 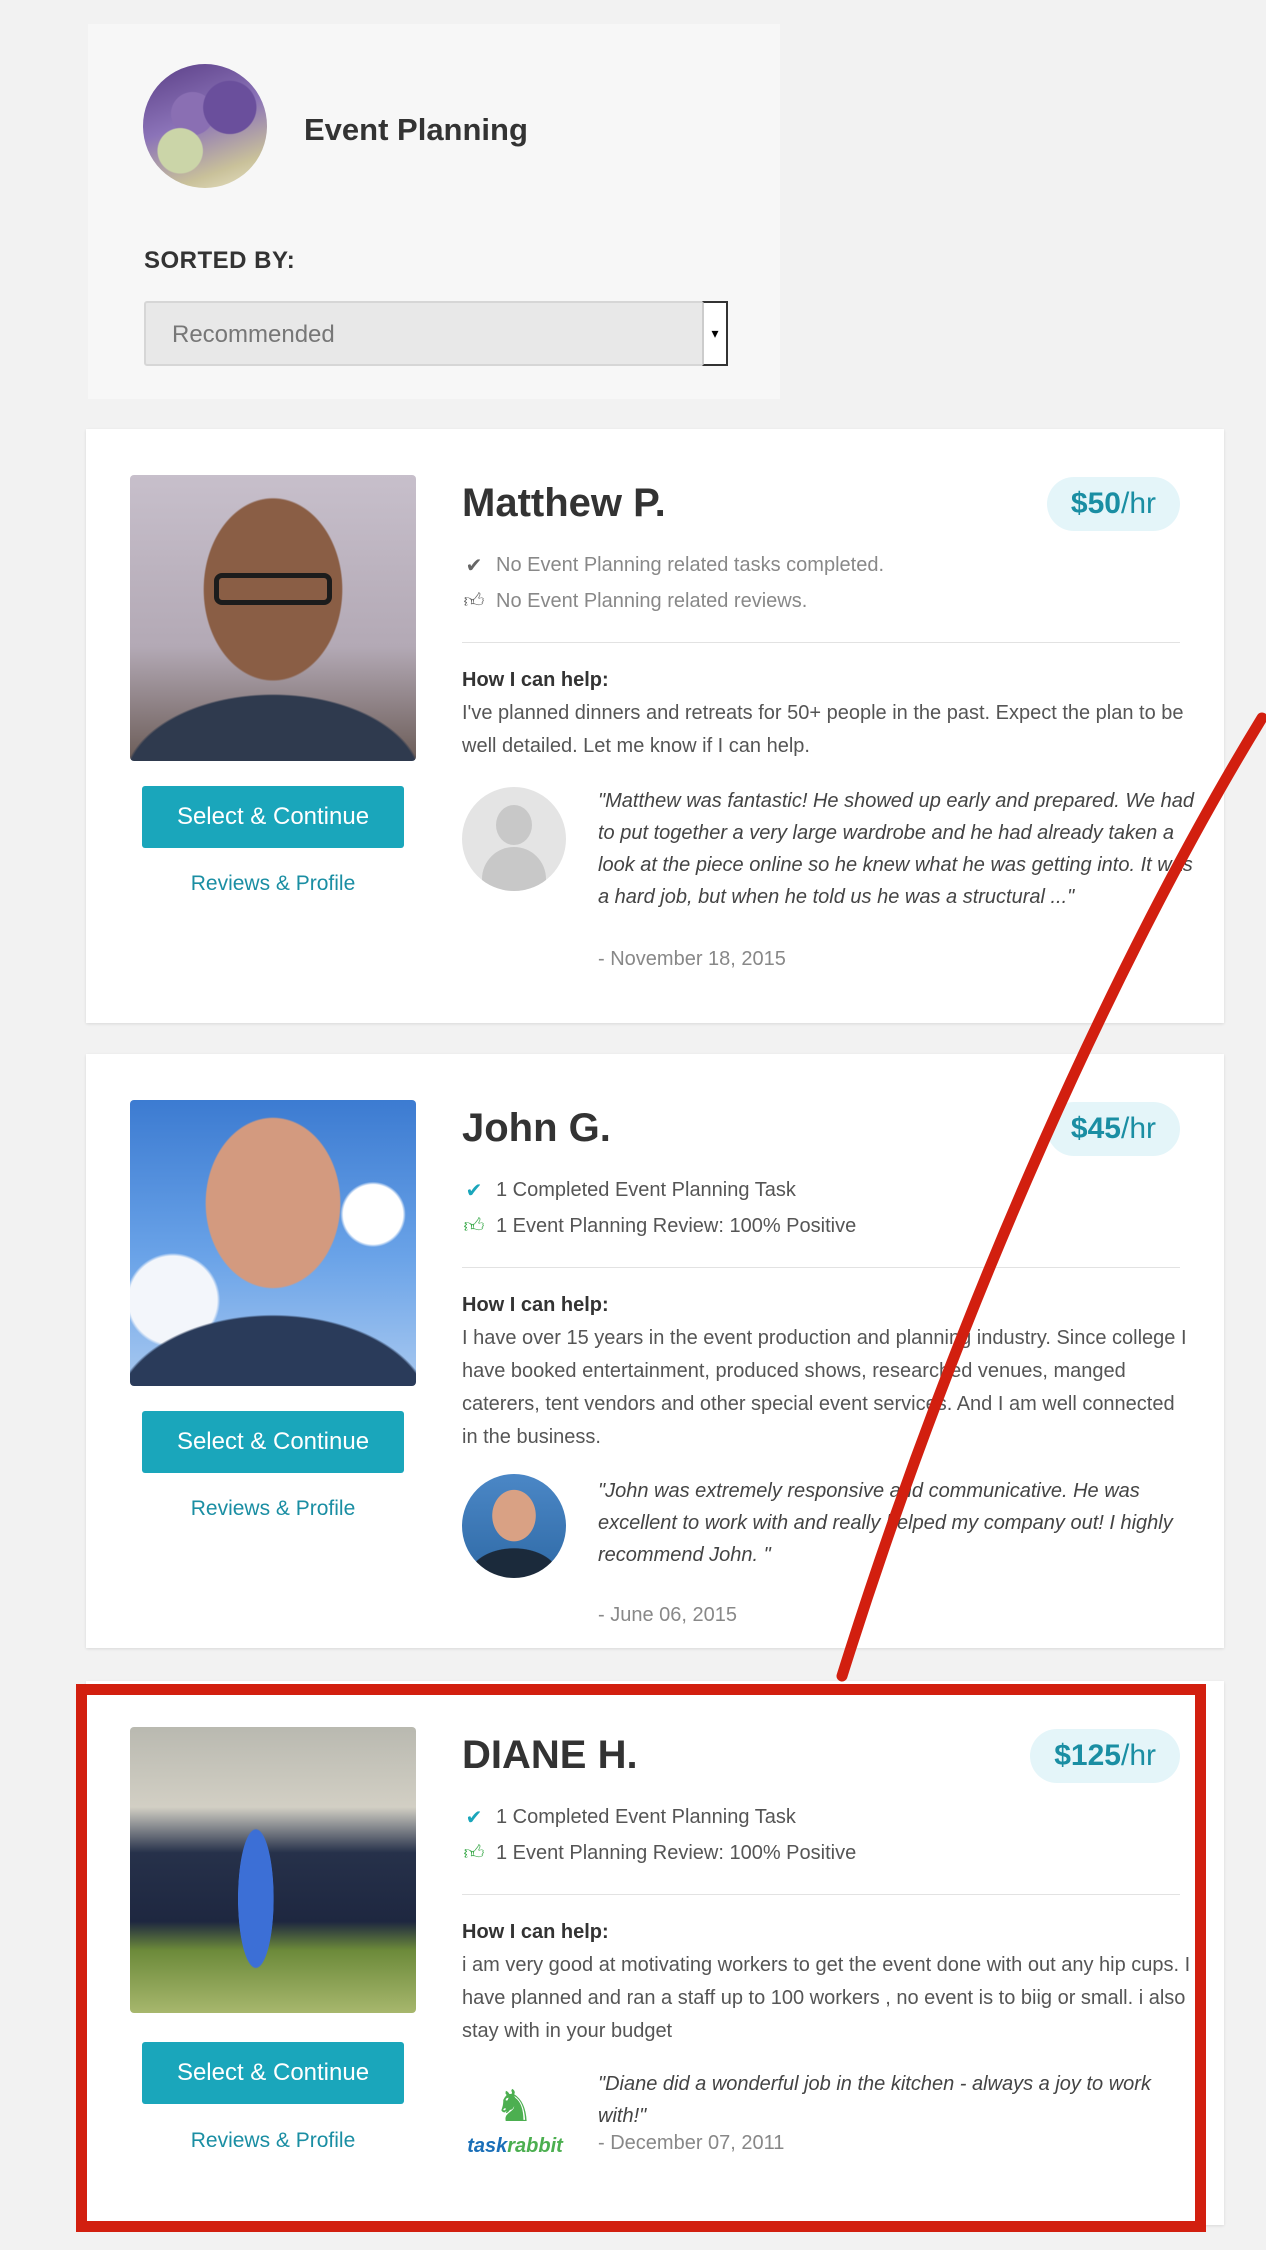 What do you see at coordinates (691, 2143) in the screenshot?
I see `review-date: - December 07, 2011` at bounding box center [691, 2143].